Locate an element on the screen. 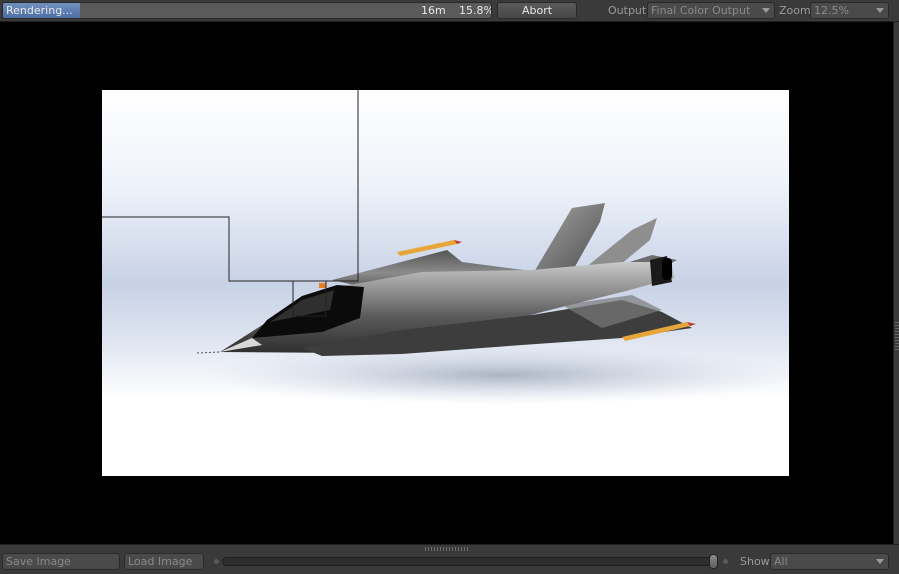 The width and height of the screenshot is (899, 574). show-dropdown-value: All is located at coordinates (781, 561).